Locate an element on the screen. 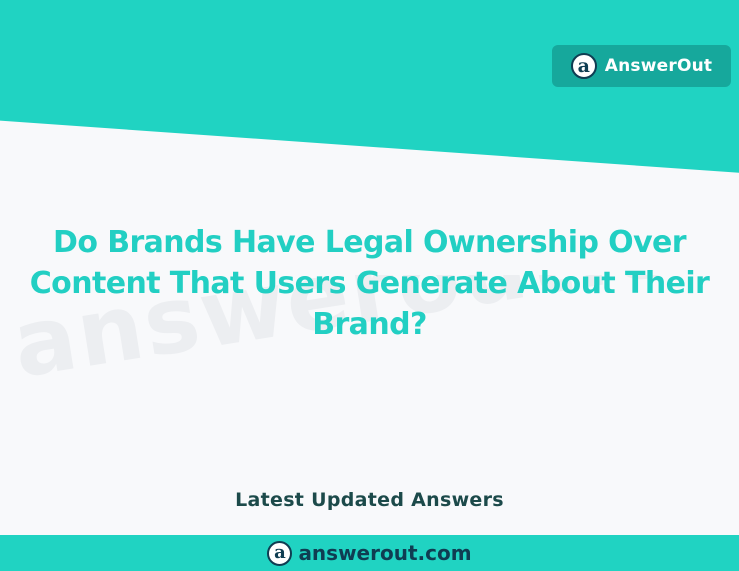 The height and width of the screenshot is (571, 739). brand-badge: a AnswerOut is located at coordinates (641, 66).